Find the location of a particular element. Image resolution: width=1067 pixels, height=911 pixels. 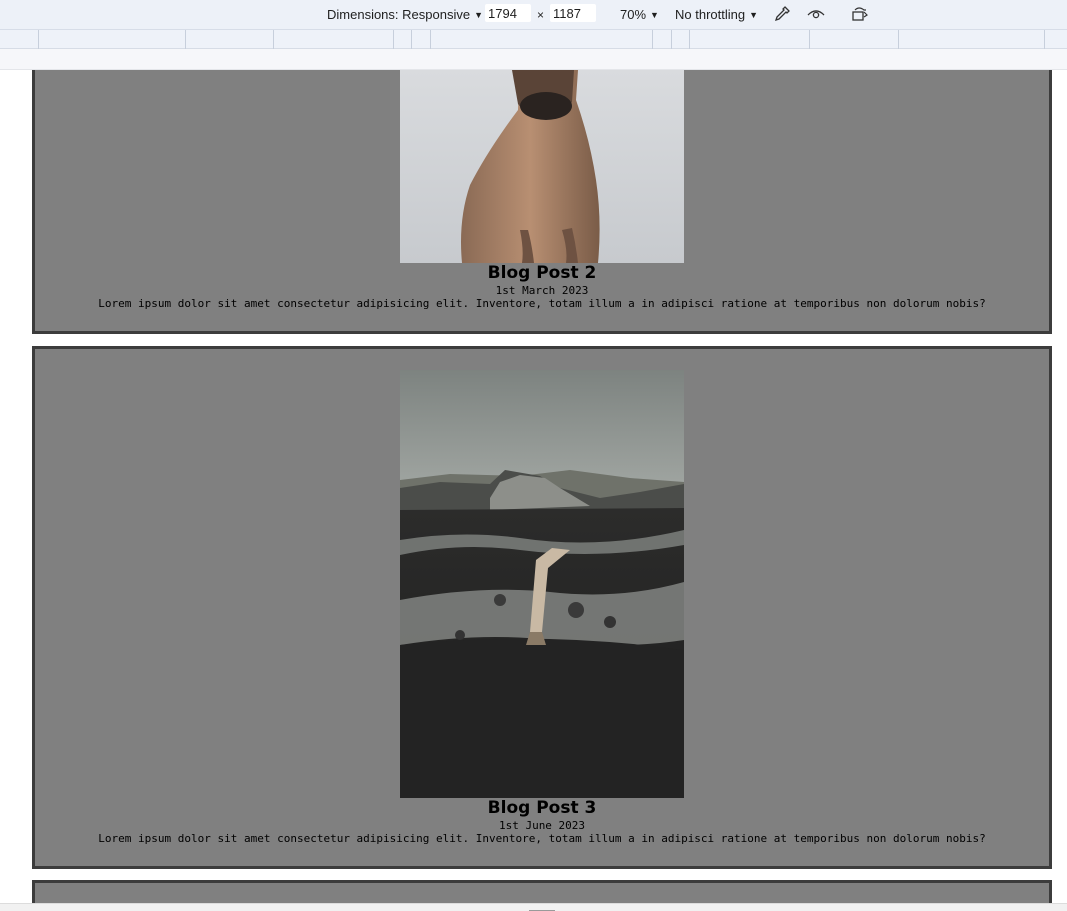

dimensions-dropdown: Dimensions: Responsive ▼ is located at coordinates (405, 14).